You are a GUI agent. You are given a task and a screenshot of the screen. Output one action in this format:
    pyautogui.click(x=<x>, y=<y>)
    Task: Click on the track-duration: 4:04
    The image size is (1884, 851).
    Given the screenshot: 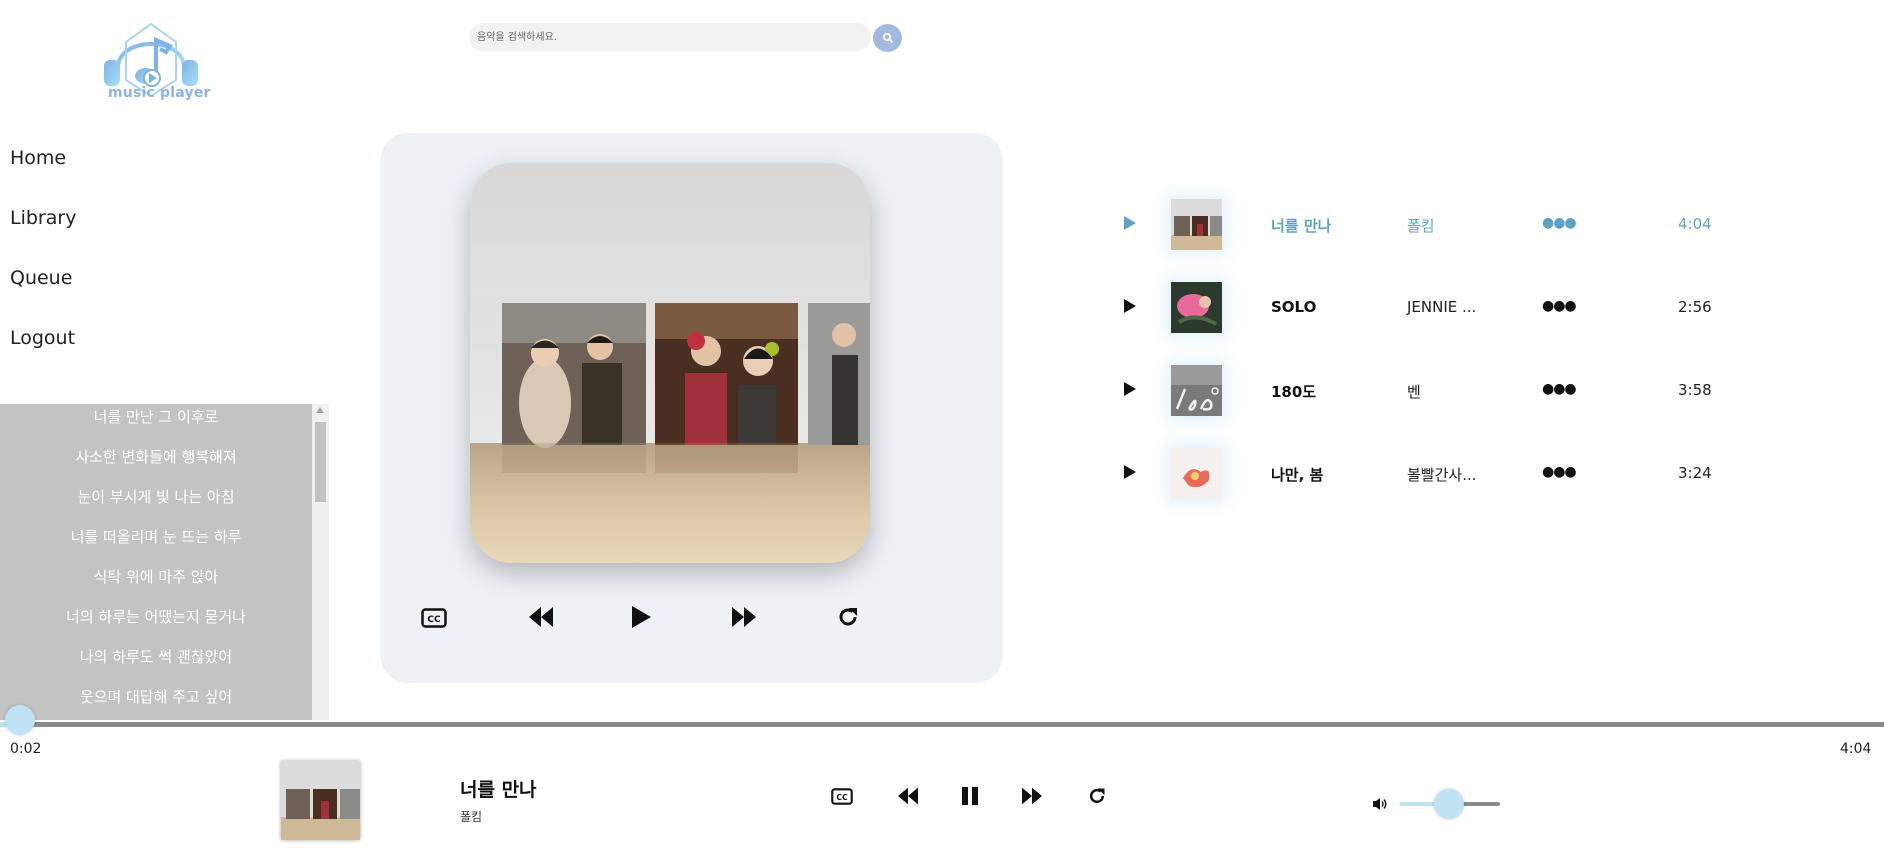 What is the action you would take?
    pyautogui.click(x=1695, y=224)
    